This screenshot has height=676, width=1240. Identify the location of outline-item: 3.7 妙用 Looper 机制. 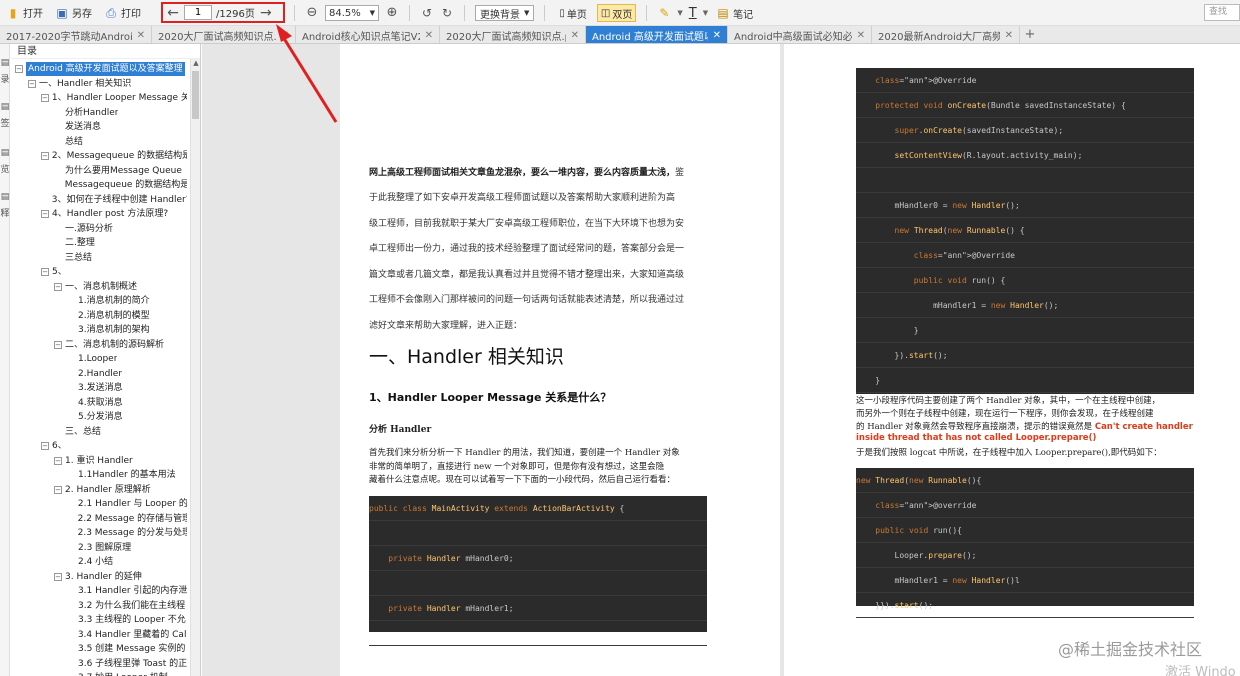
(127, 673).